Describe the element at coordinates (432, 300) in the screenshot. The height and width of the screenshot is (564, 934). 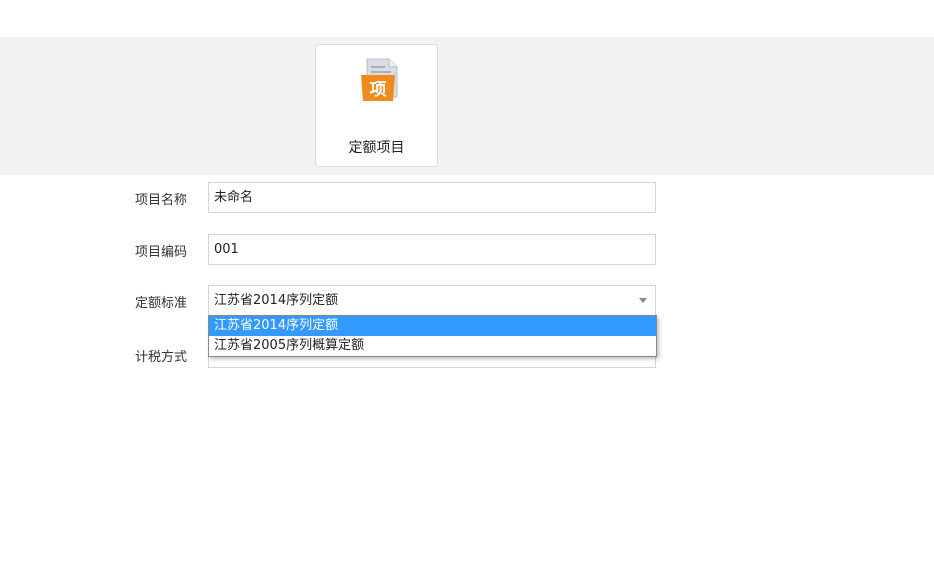
I see `quota-standard-select: 江苏省2014序列定额` at that location.